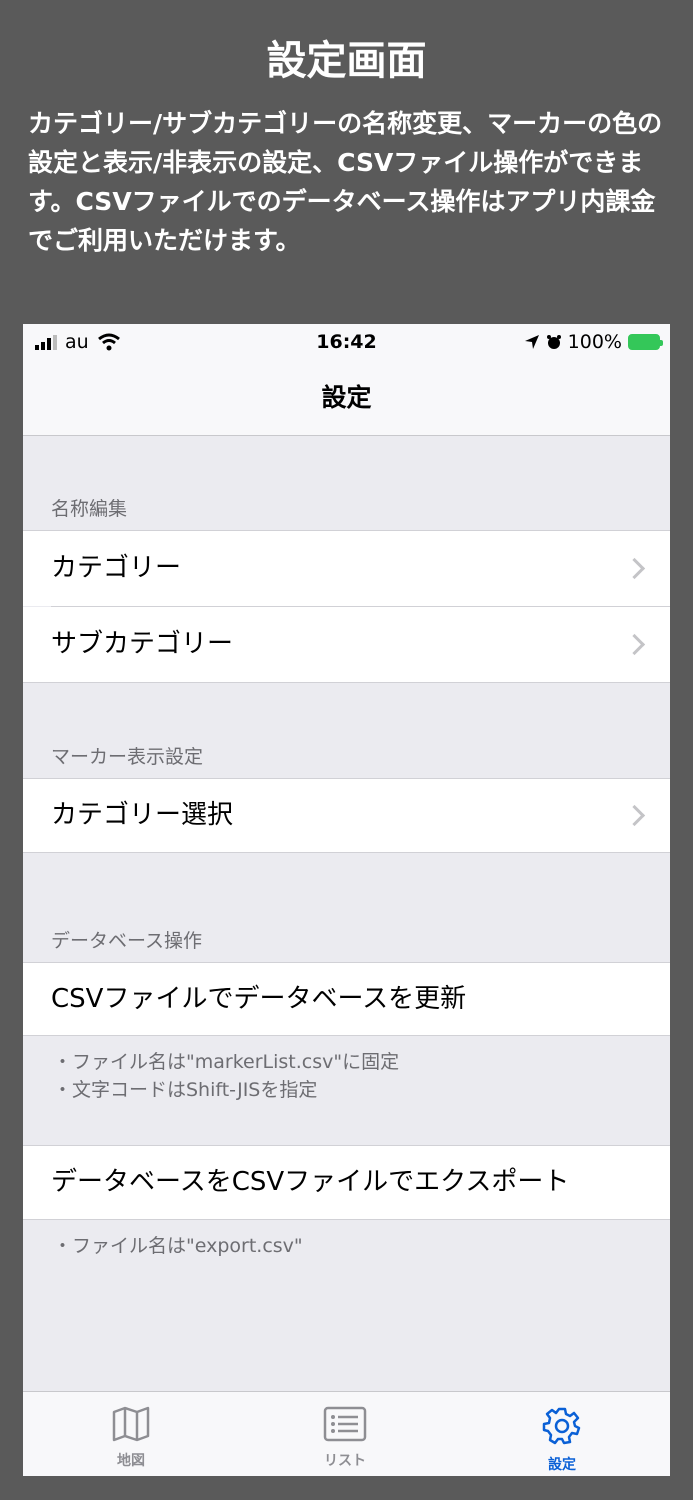 The image size is (693, 1500). I want to click on row-category: カテゴリー, so click(346, 568).